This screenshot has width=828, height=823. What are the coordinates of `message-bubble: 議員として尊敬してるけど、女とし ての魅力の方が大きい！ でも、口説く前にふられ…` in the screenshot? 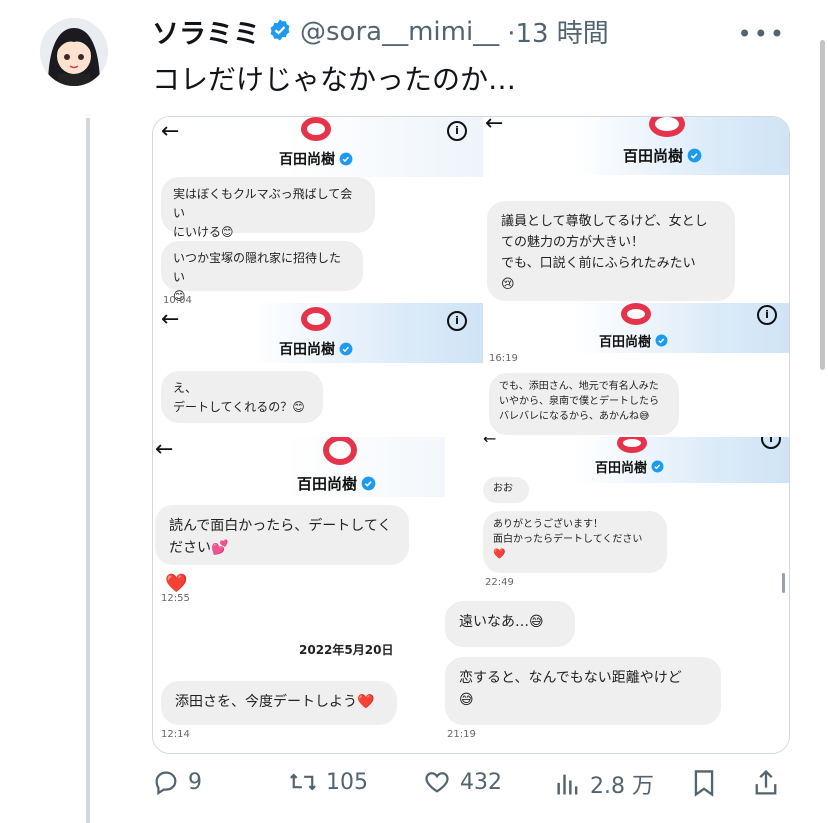 It's located at (611, 251).